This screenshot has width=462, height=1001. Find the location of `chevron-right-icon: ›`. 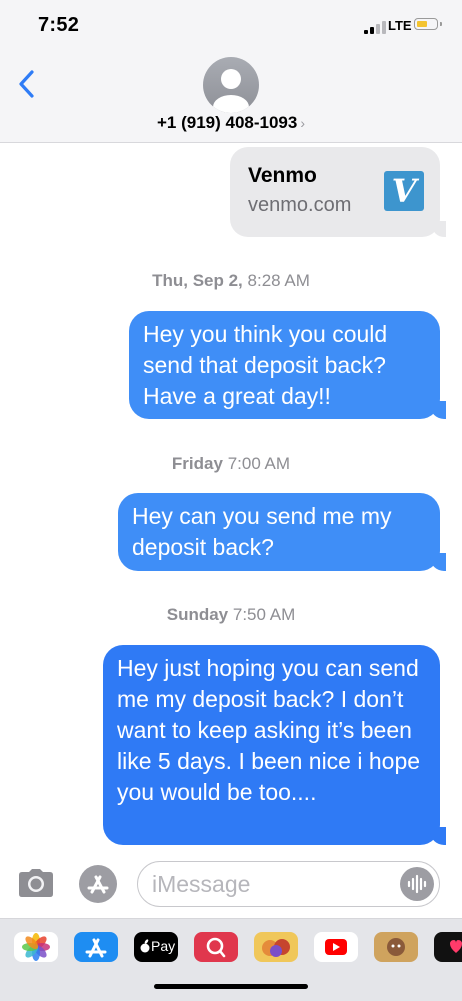

chevron-right-icon: › is located at coordinates (303, 123).